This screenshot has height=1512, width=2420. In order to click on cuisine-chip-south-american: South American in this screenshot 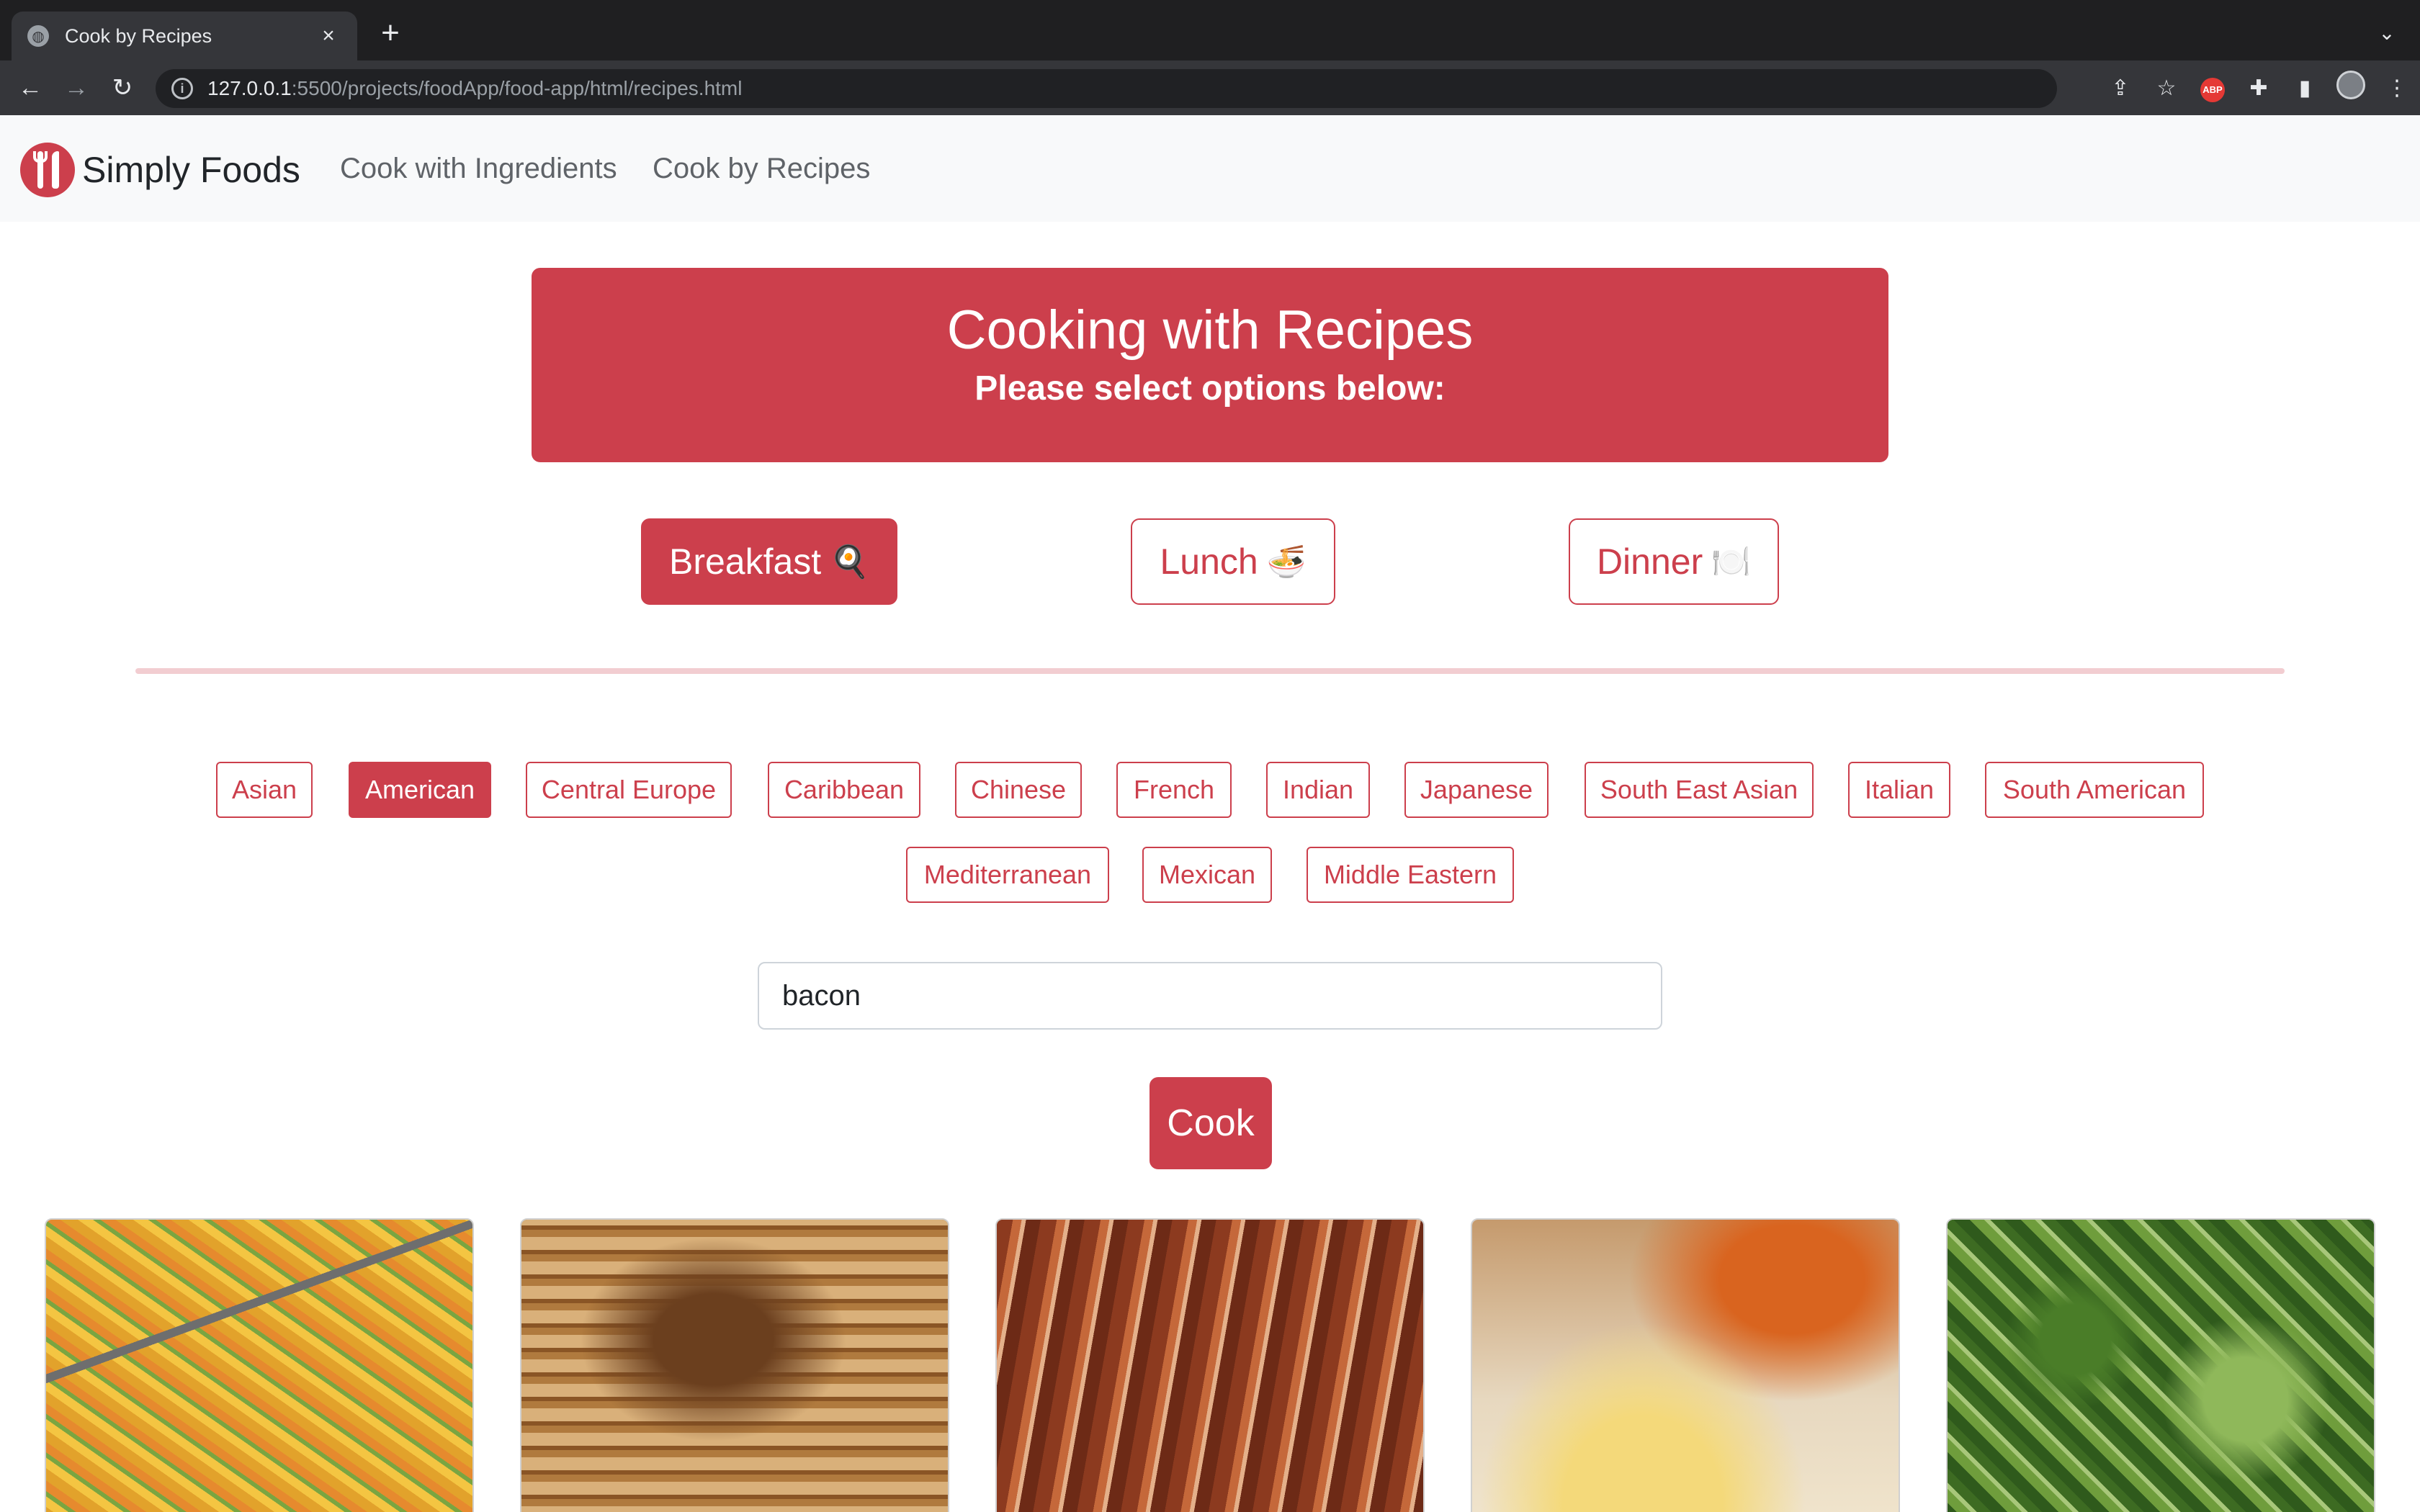, I will do `click(2094, 790)`.